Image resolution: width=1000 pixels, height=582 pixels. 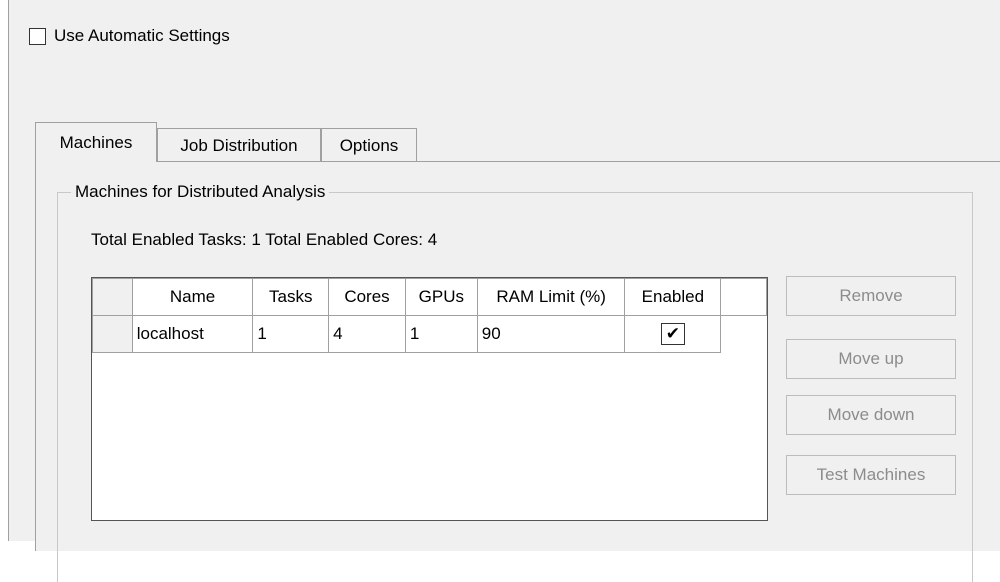 I want to click on move-up-button: Move up, so click(x=871, y=359).